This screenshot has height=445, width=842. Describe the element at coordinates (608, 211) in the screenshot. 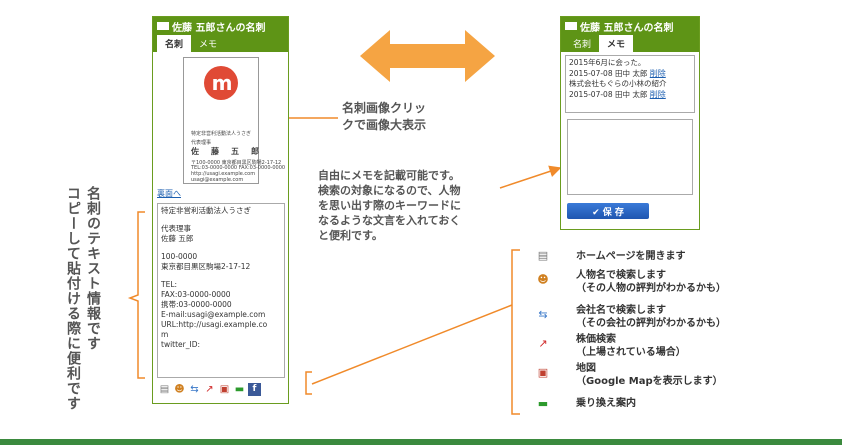

I see `save-button: ✔ 保 存` at that location.